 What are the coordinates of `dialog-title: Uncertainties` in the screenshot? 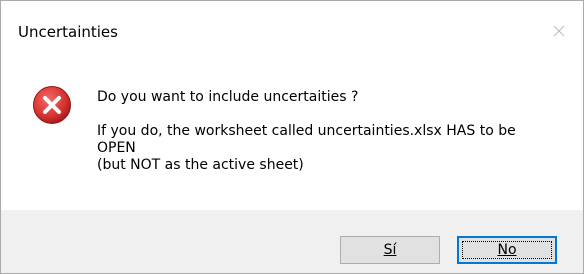 It's located at (68, 32).